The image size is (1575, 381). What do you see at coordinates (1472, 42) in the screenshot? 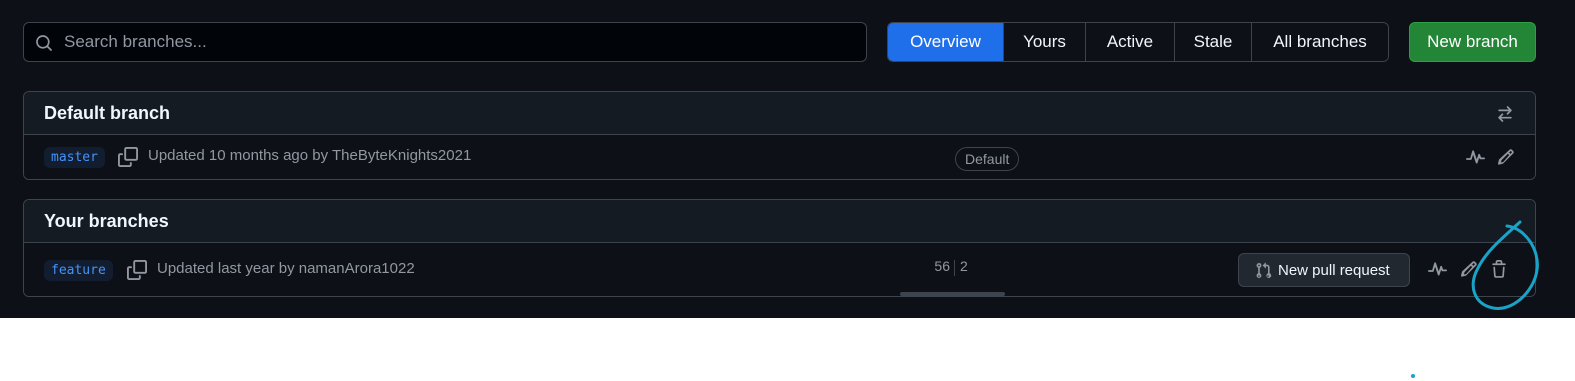
I see `new-branch-button: New branch` at bounding box center [1472, 42].